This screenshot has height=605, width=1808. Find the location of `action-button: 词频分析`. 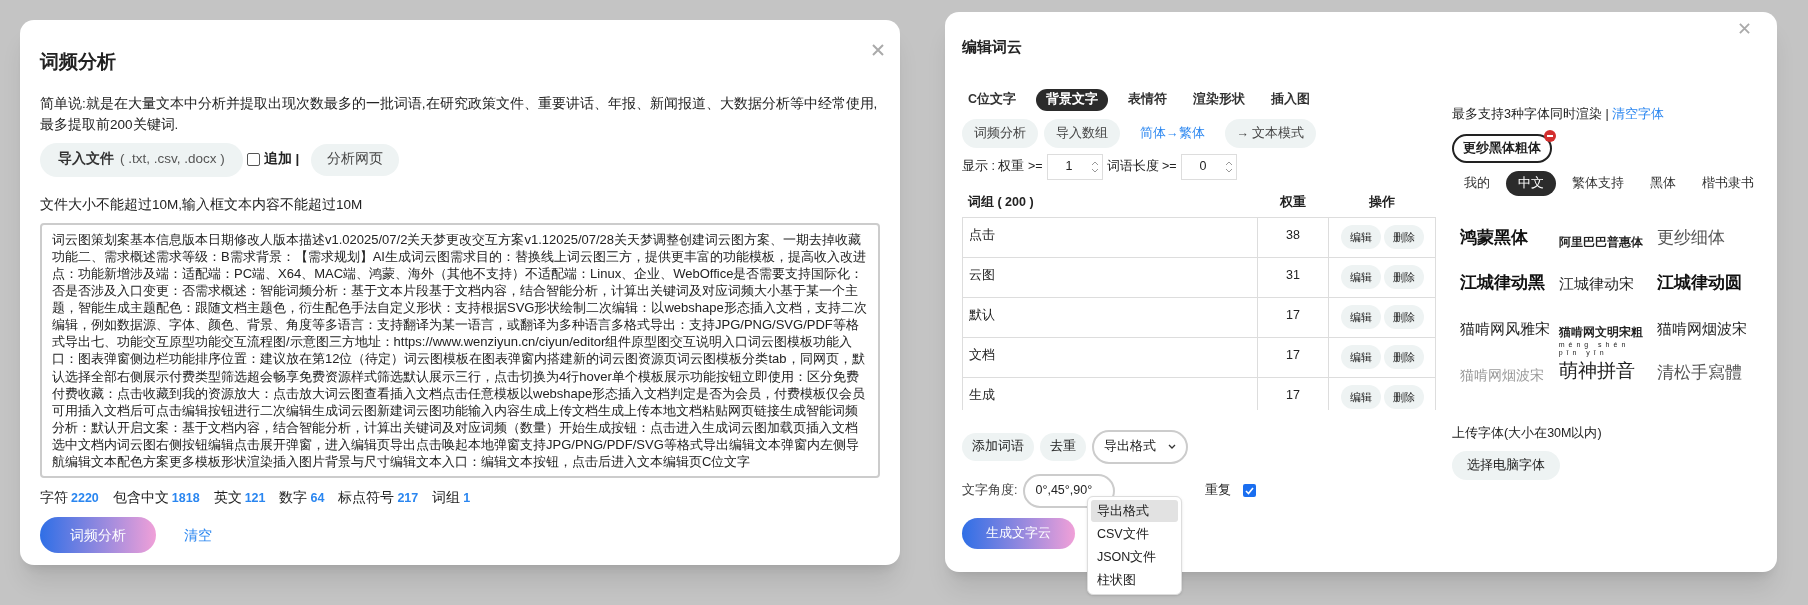

action-button: 词频分析 is located at coordinates (1000, 133).